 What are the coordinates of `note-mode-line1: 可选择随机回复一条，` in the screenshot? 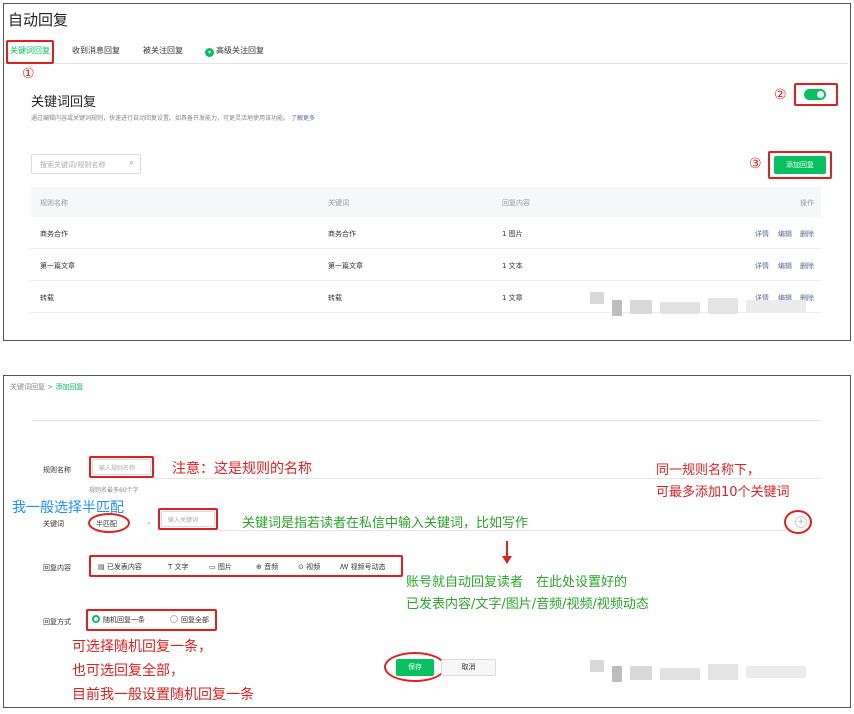 It's located at (142, 647).